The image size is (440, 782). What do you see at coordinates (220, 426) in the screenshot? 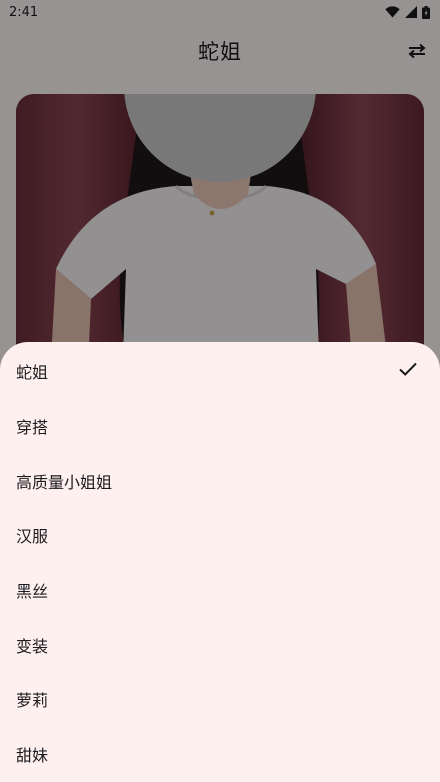
I see `sheet-item-1: 穿搭` at bounding box center [220, 426].